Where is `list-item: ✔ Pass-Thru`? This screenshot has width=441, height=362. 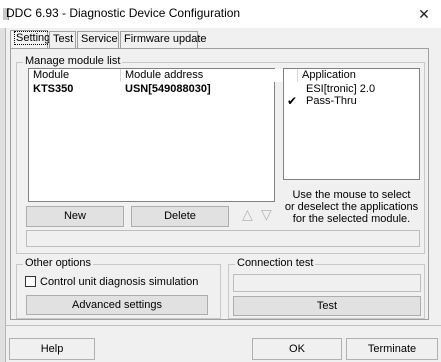 list-item: ✔ Pass-Thru is located at coordinates (351, 101).